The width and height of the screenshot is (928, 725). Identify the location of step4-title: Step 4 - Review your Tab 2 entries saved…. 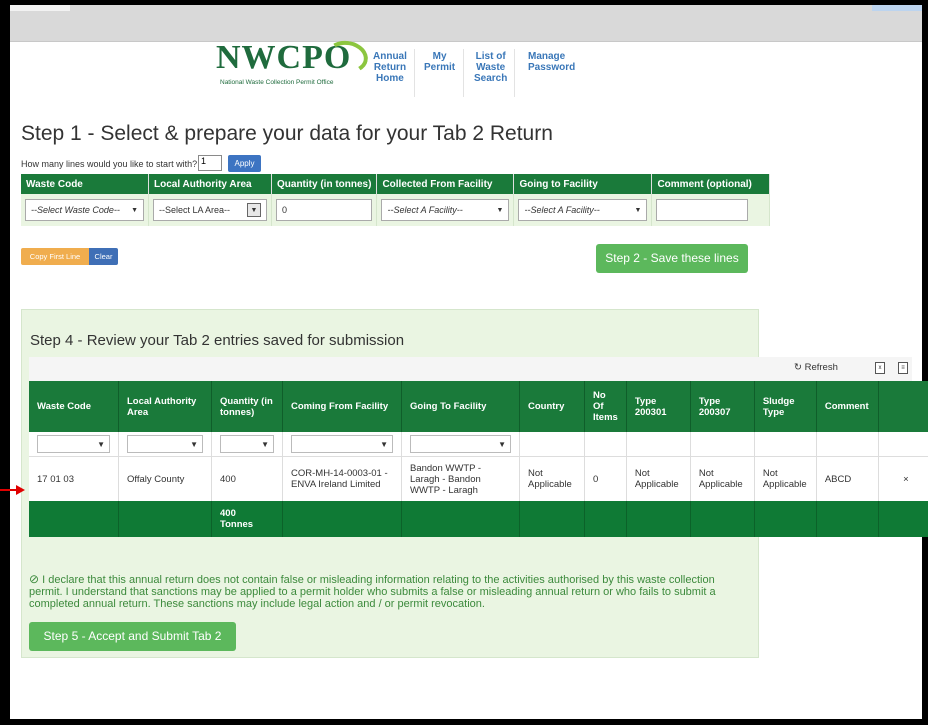
(217, 340).